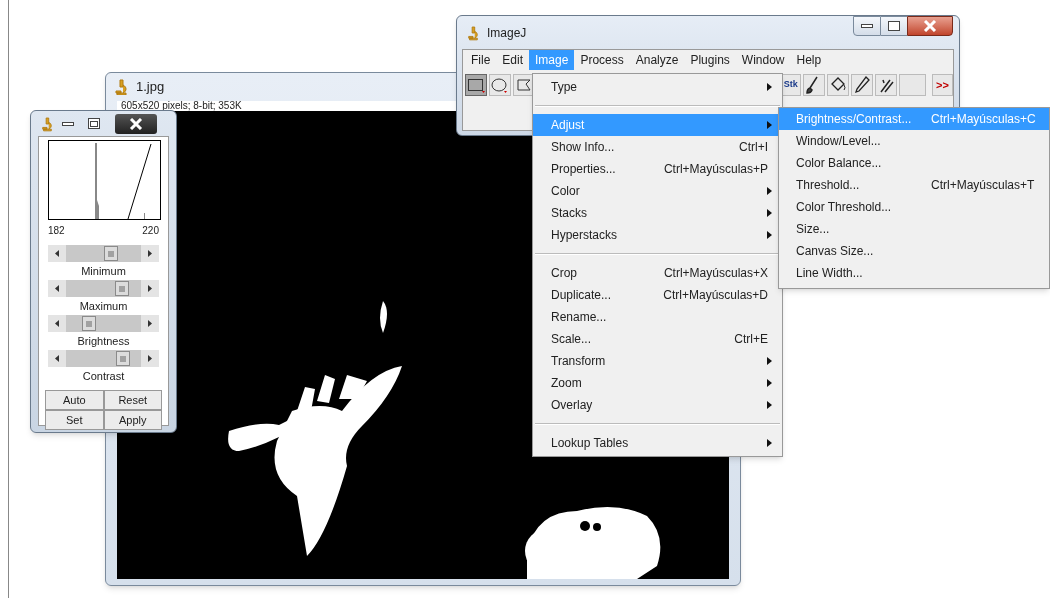 This screenshot has height=598, width=1050. I want to click on menu-item: Window, so click(763, 60).